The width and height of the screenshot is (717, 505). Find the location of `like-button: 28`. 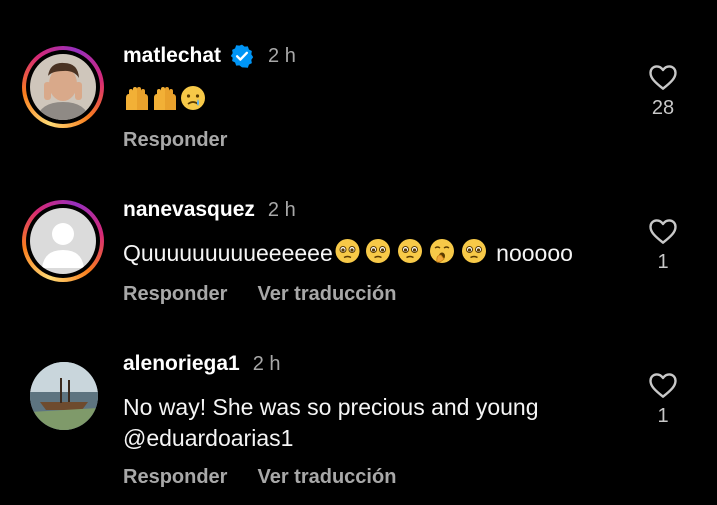

like-button: 28 is located at coordinates (663, 91).